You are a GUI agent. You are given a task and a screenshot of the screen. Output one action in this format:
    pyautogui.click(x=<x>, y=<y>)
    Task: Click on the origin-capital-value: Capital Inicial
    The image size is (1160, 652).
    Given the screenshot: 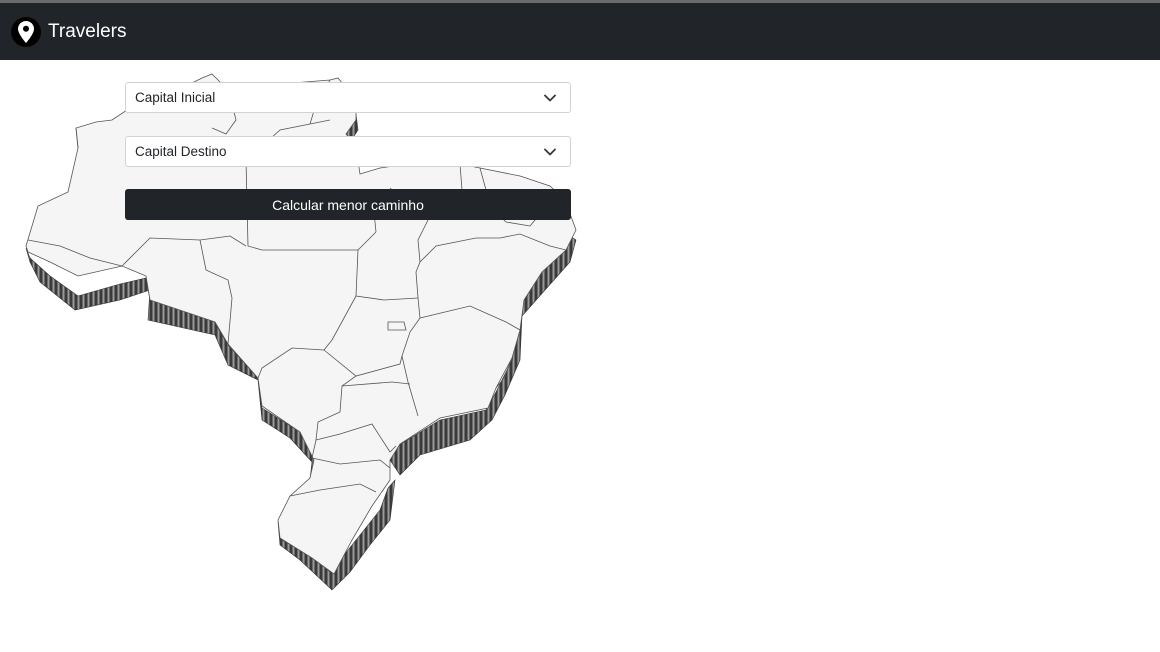 What is the action you would take?
    pyautogui.click(x=175, y=97)
    